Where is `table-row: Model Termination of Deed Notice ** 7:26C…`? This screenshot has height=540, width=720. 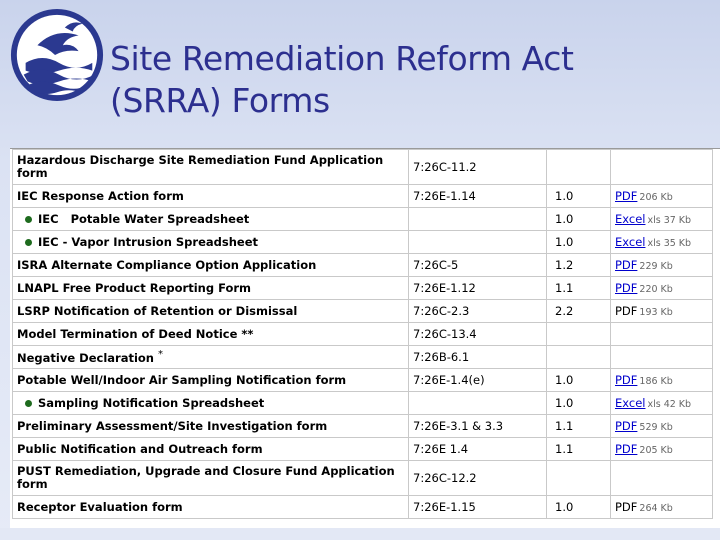
table-row: Model Termination of Deed Notice ** 7:26C… is located at coordinates (362, 334).